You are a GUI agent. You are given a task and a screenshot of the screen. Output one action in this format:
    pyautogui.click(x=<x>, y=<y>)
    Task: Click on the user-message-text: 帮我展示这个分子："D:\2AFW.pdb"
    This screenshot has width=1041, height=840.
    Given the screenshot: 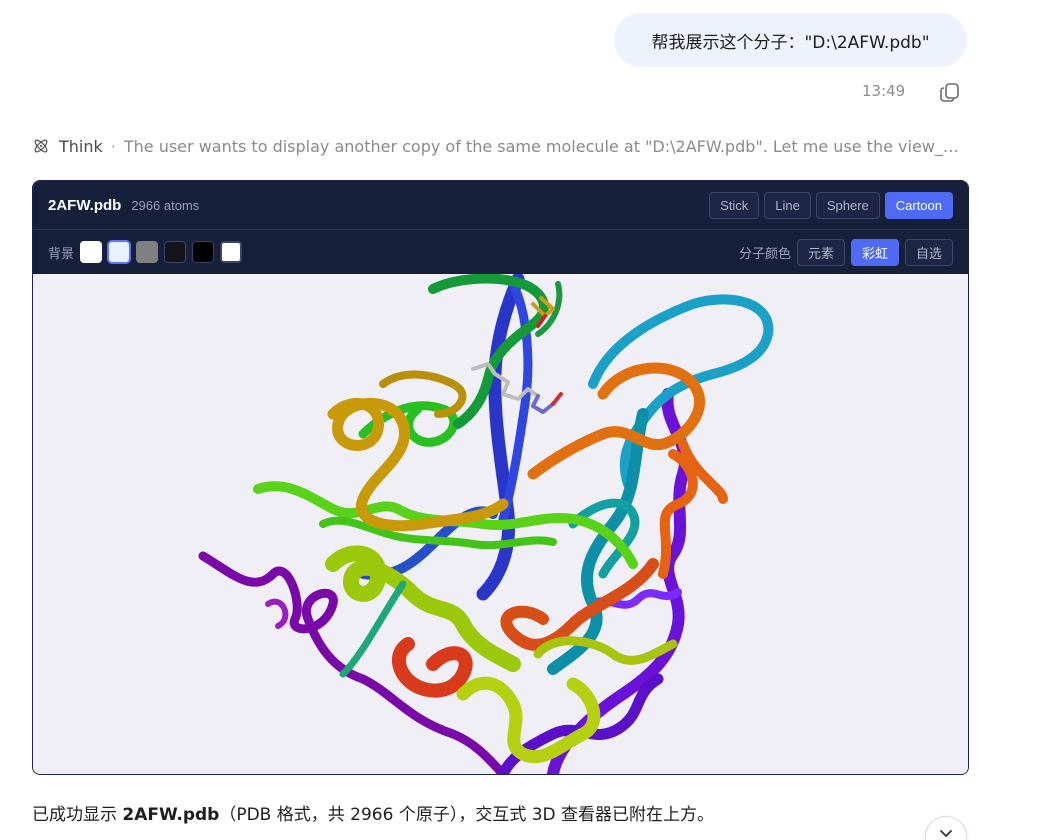 What is the action you would take?
    pyautogui.click(x=790, y=42)
    